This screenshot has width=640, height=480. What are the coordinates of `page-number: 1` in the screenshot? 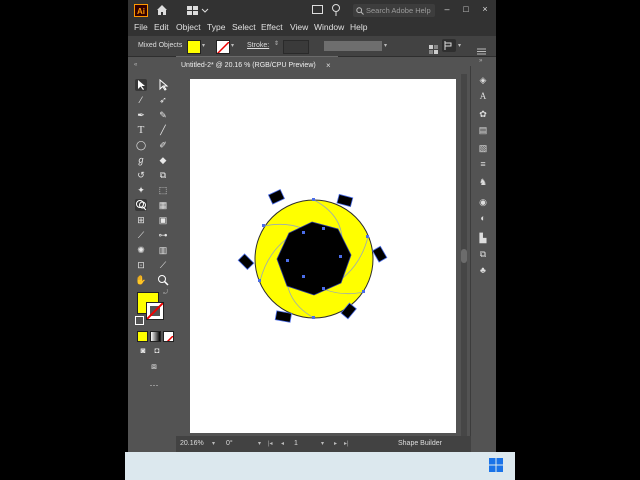 It's located at (296, 443).